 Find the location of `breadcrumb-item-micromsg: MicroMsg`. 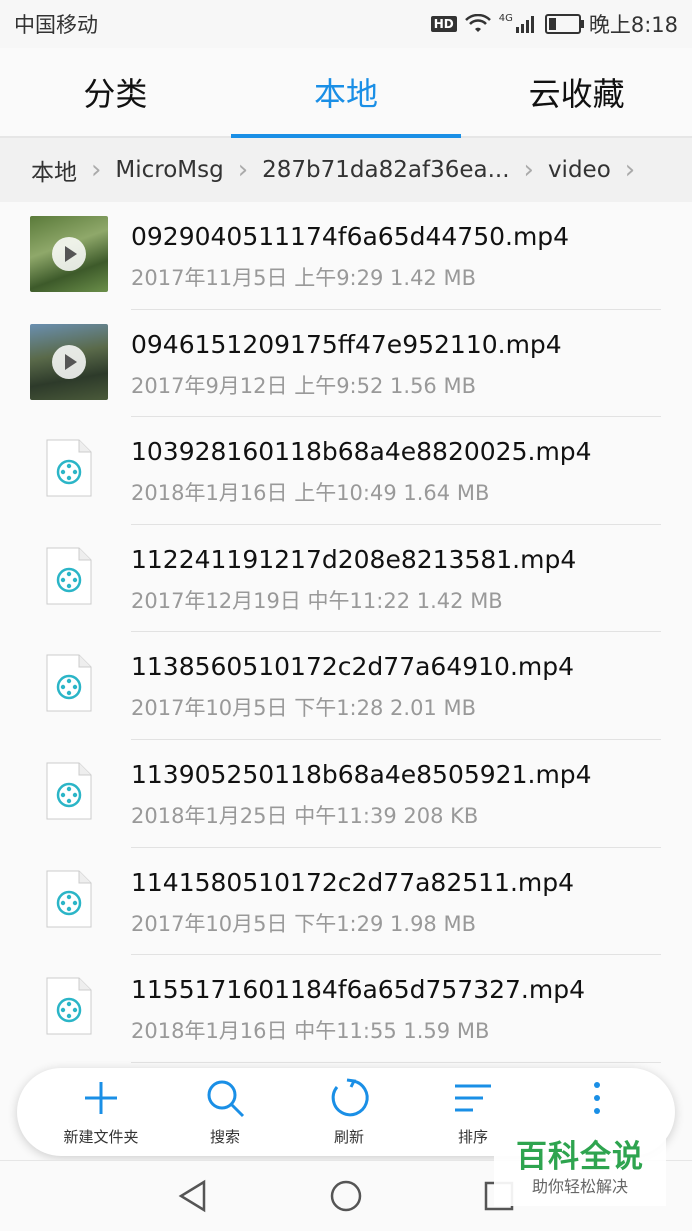

breadcrumb-item-micromsg: MicroMsg is located at coordinates (169, 170).